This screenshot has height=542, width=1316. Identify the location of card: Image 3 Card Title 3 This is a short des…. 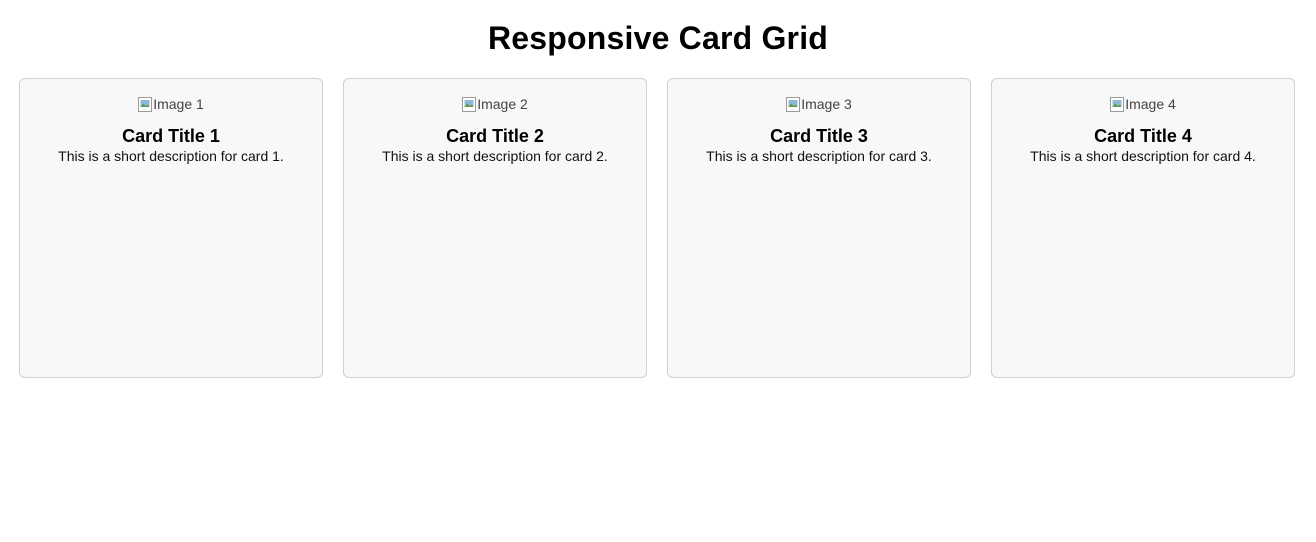
(819, 228).